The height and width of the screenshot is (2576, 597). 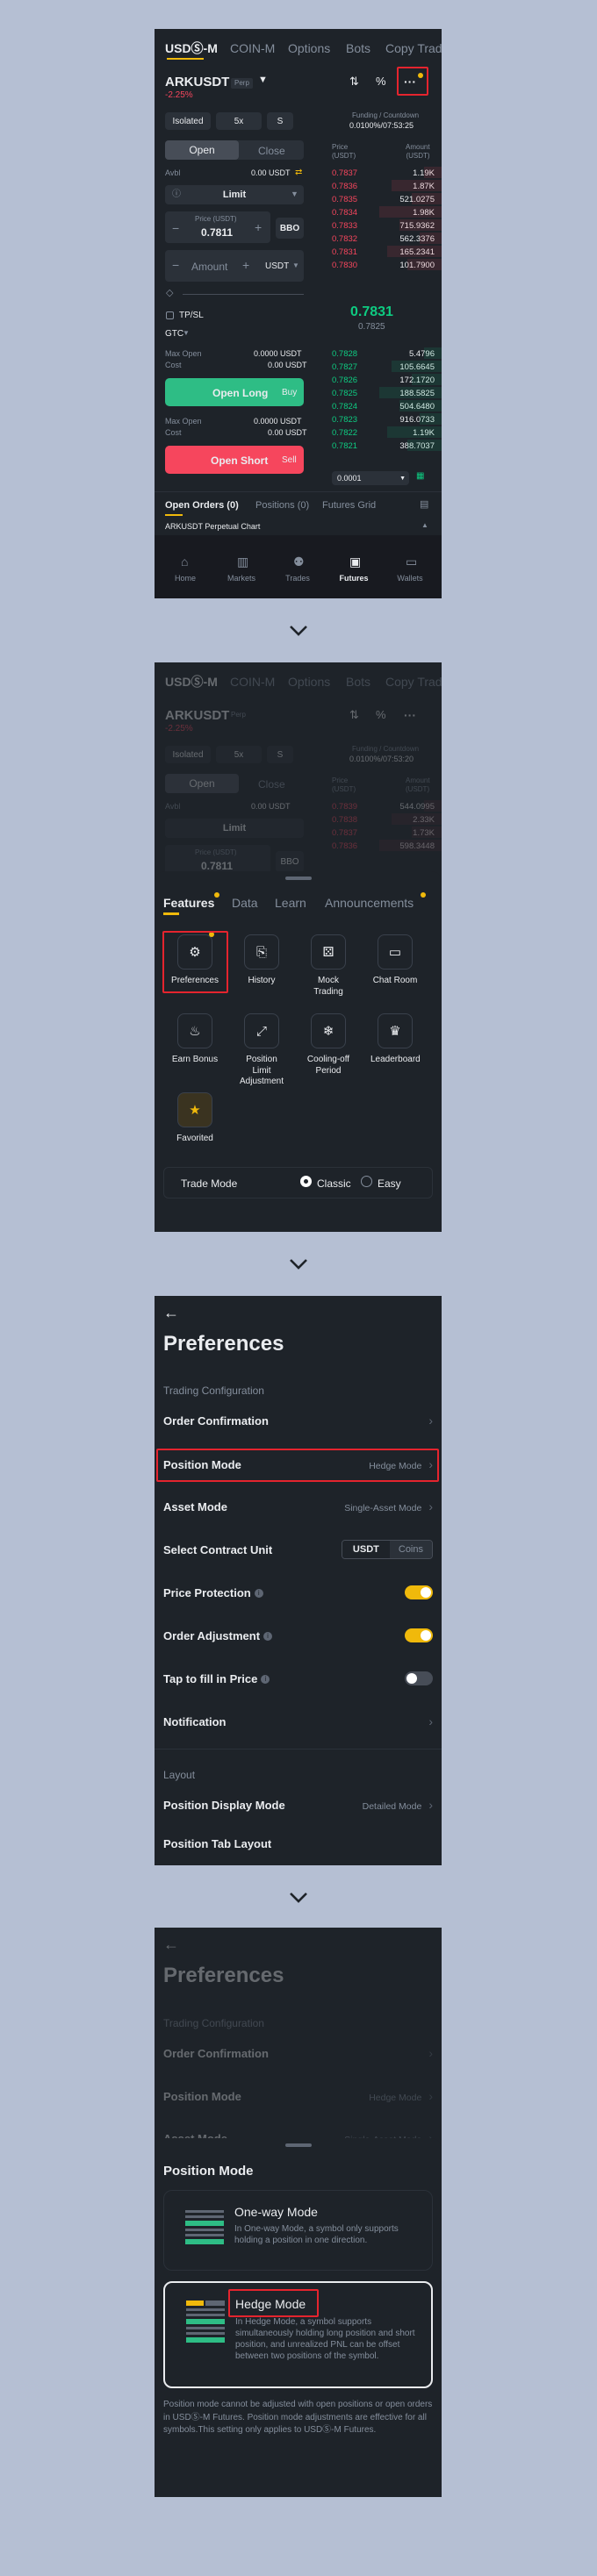 What do you see at coordinates (212, 527) in the screenshot?
I see `chart-label: ARKUSDT Perpetual Chart` at bounding box center [212, 527].